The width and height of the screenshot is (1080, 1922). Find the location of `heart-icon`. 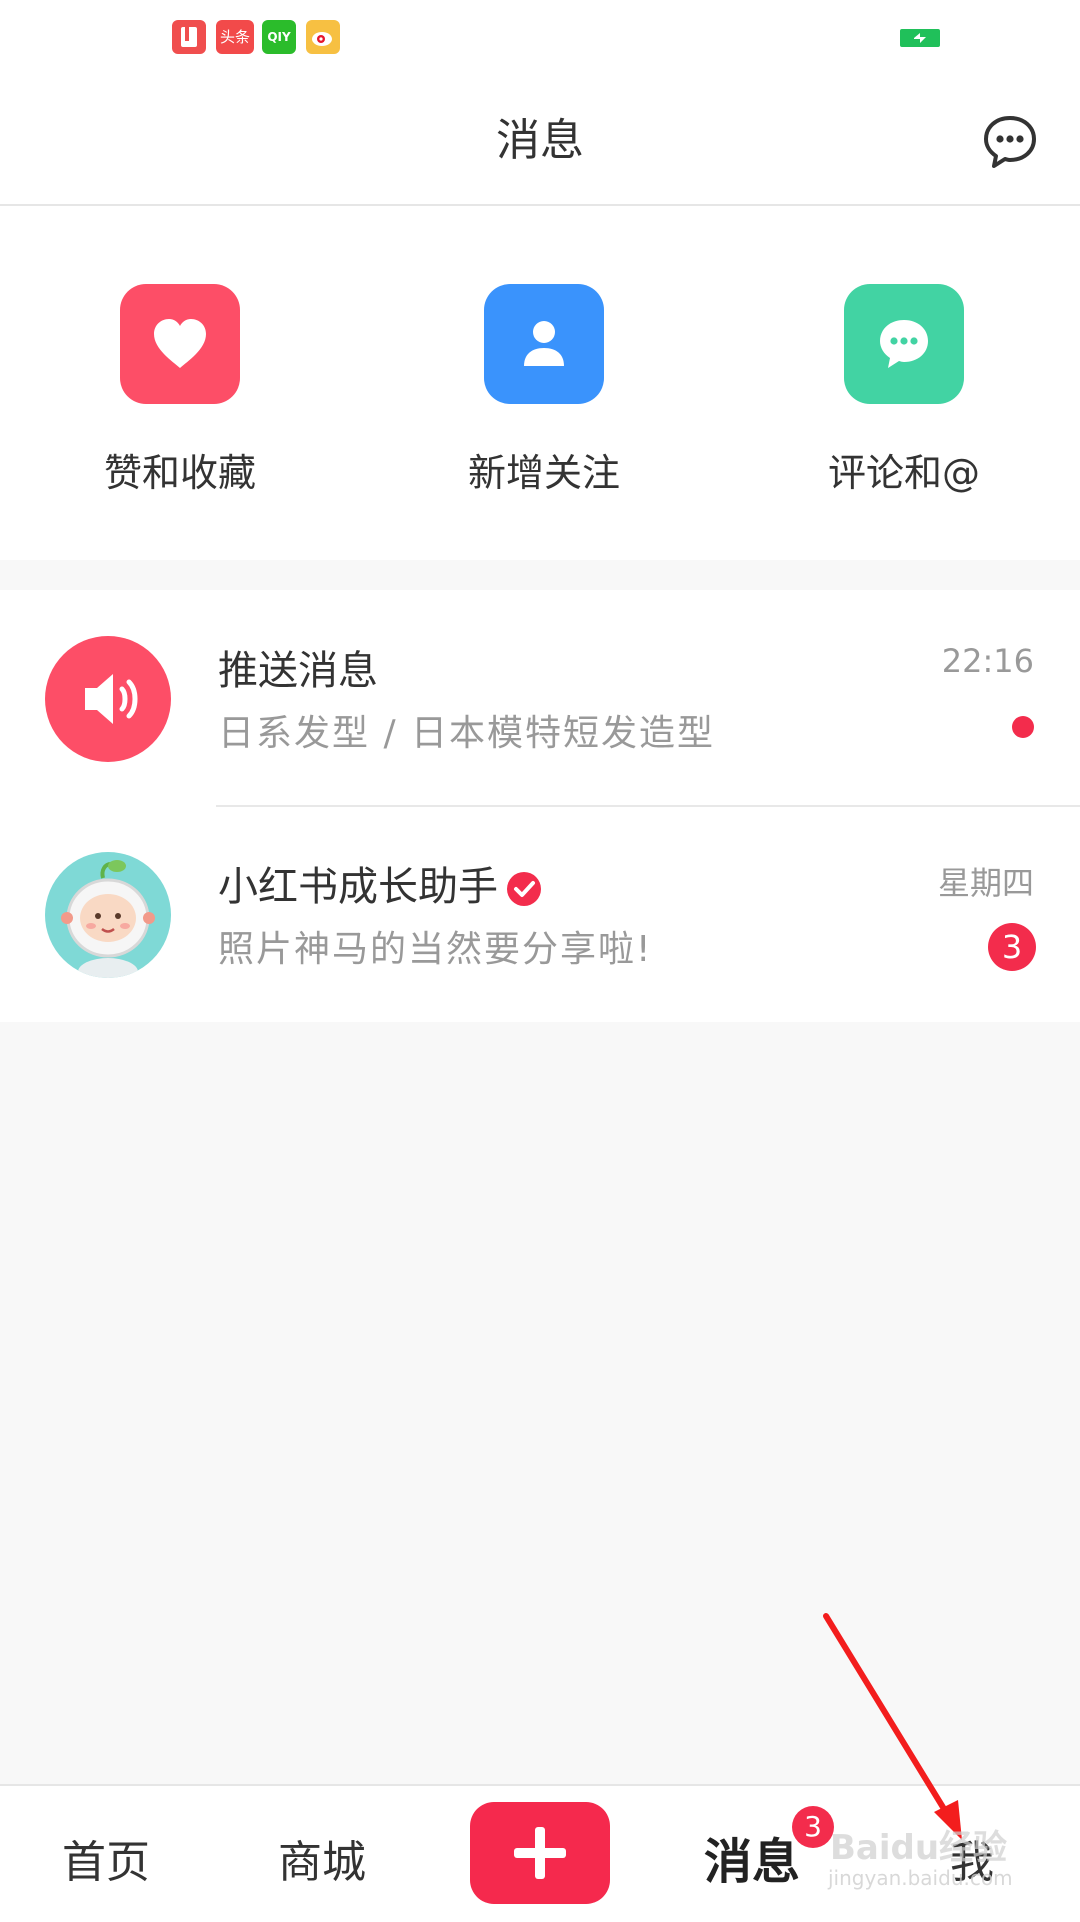

heart-icon is located at coordinates (180, 344).